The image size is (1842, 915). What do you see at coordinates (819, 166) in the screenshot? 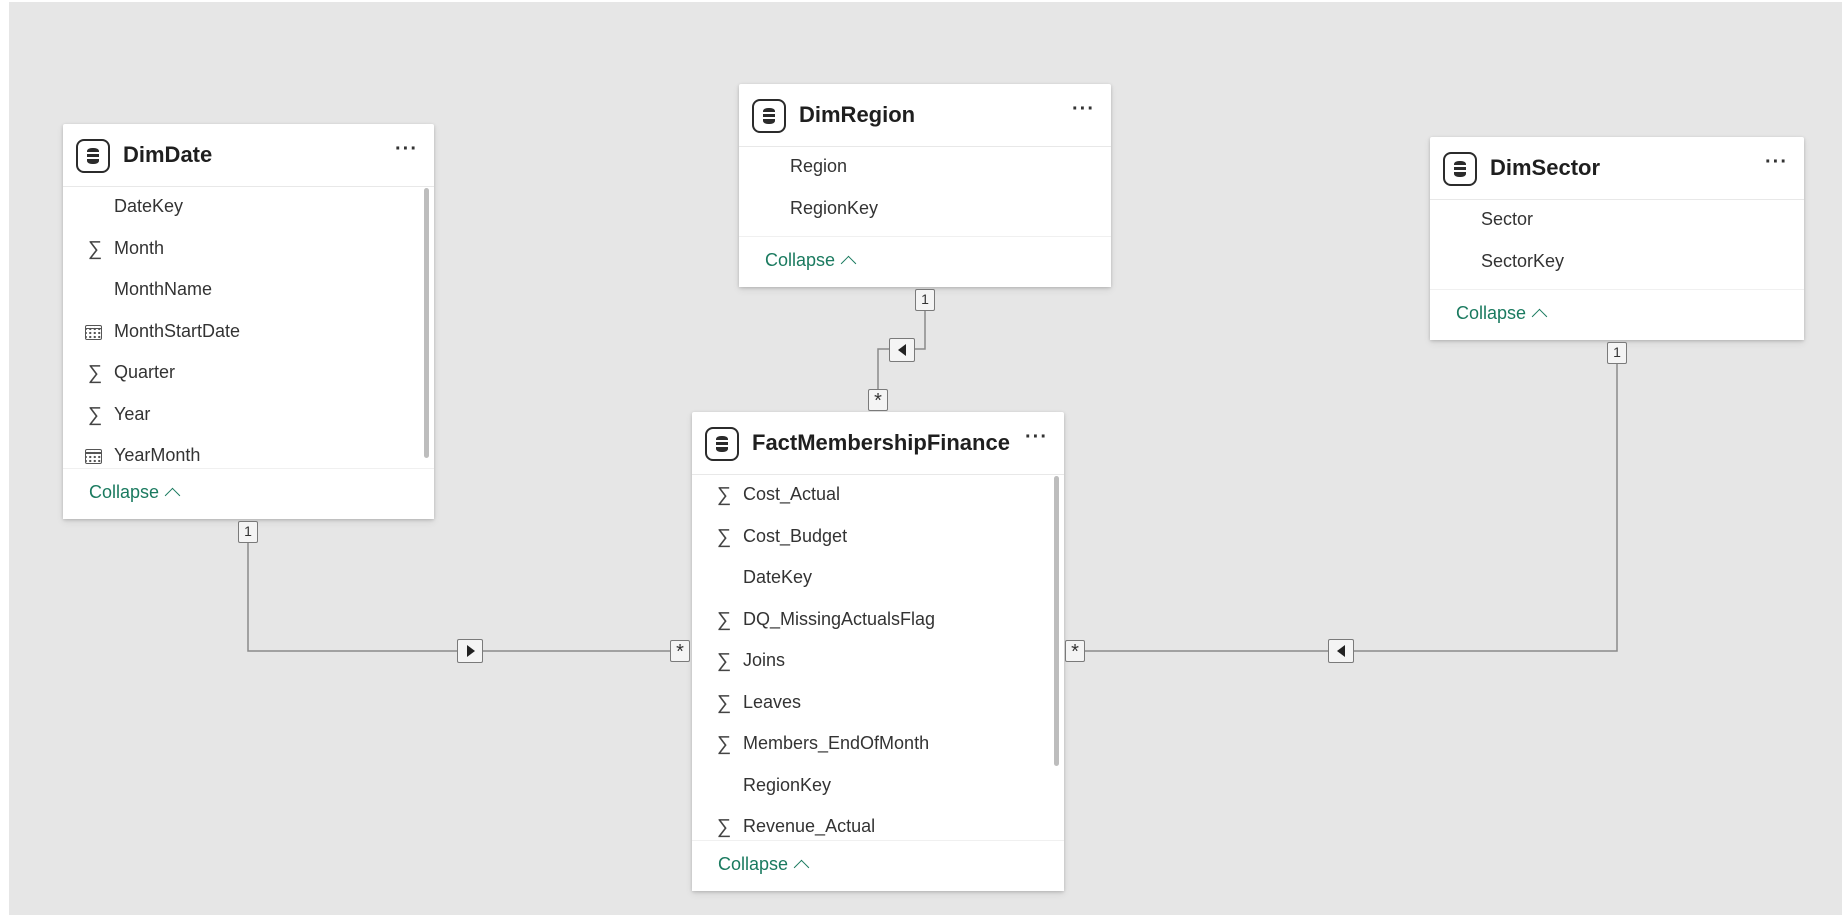
I see `field-name: Region` at bounding box center [819, 166].